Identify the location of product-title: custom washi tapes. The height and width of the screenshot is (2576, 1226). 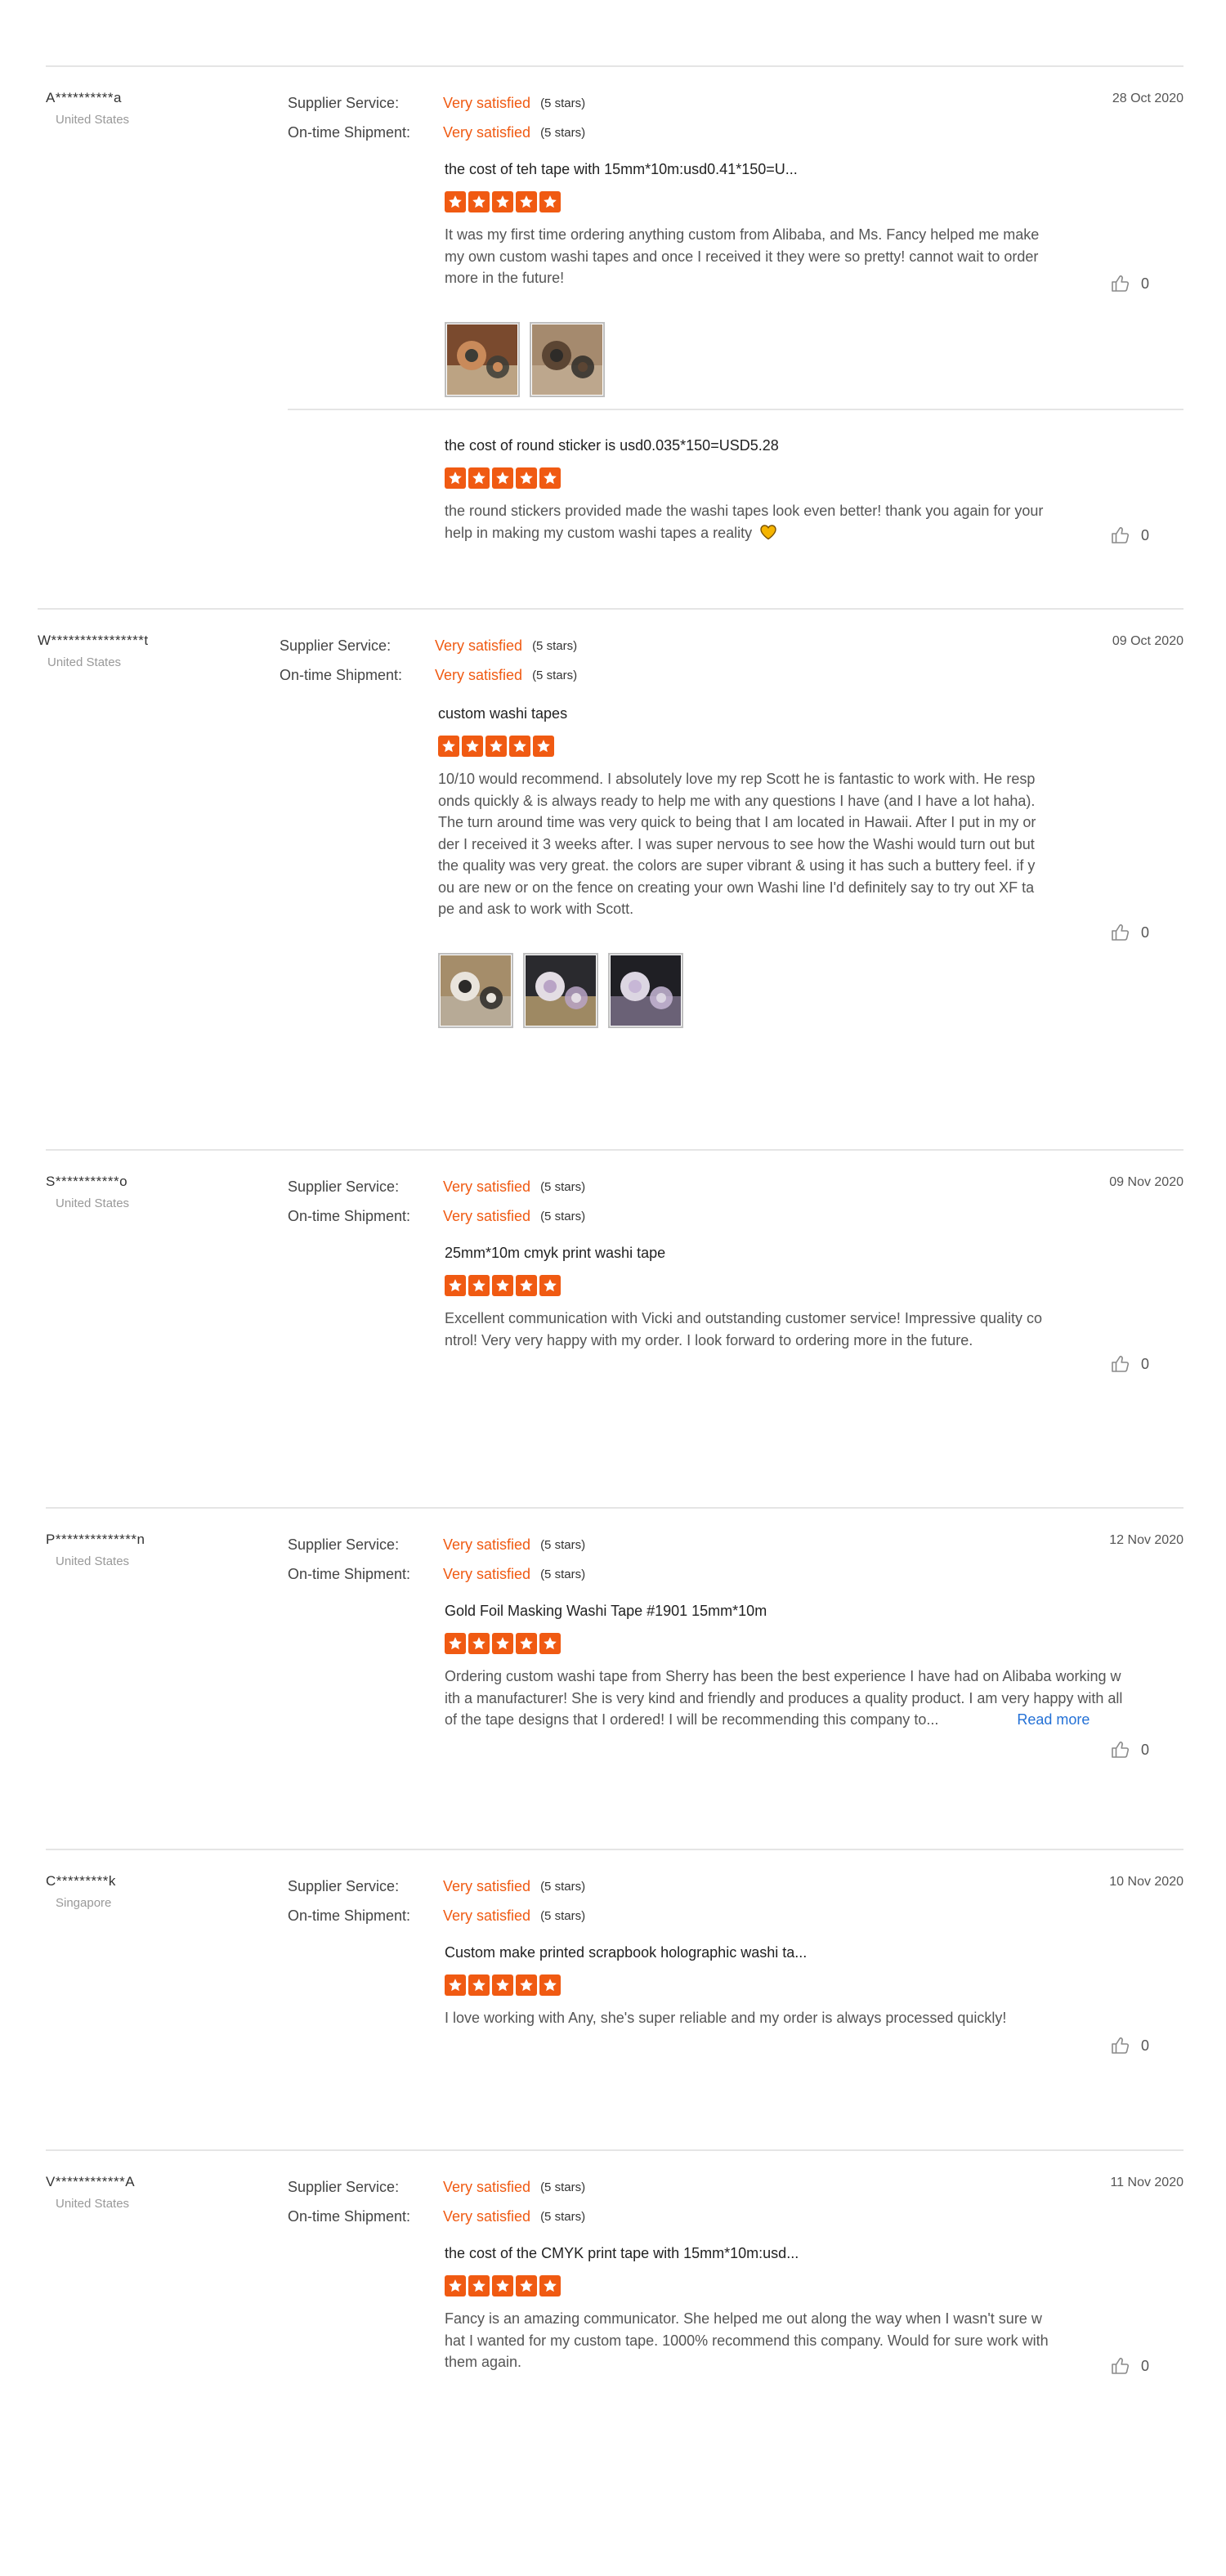
(739, 713).